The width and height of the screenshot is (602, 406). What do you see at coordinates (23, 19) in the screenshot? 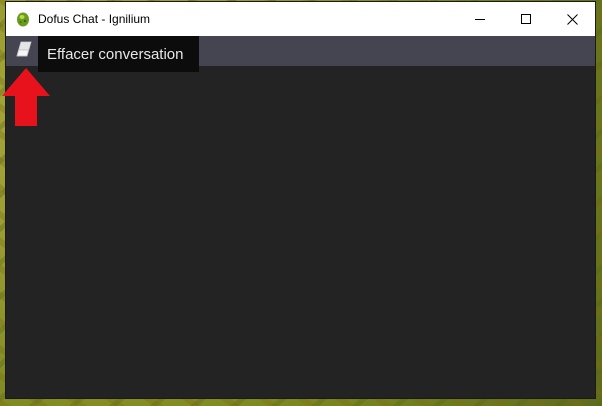
I see `dofus-egg-icon` at bounding box center [23, 19].